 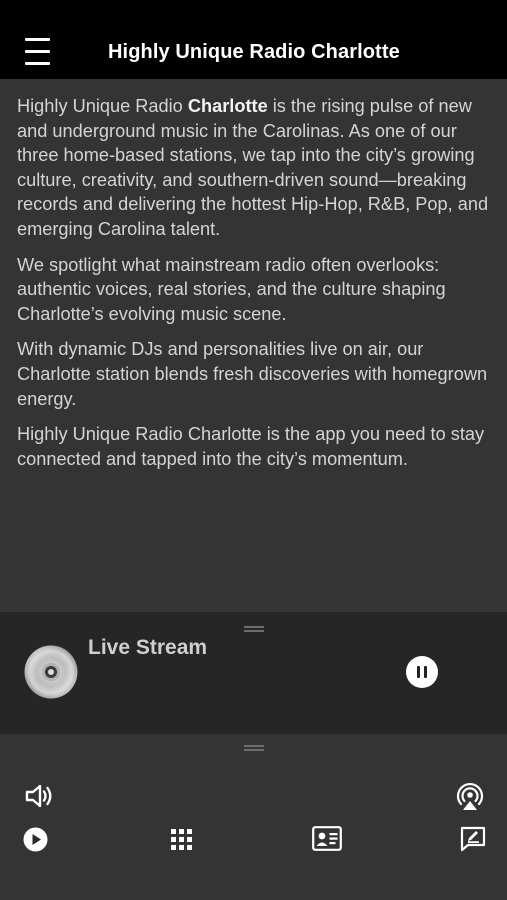 I want to click on volume-icon, so click(x=39, y=796).